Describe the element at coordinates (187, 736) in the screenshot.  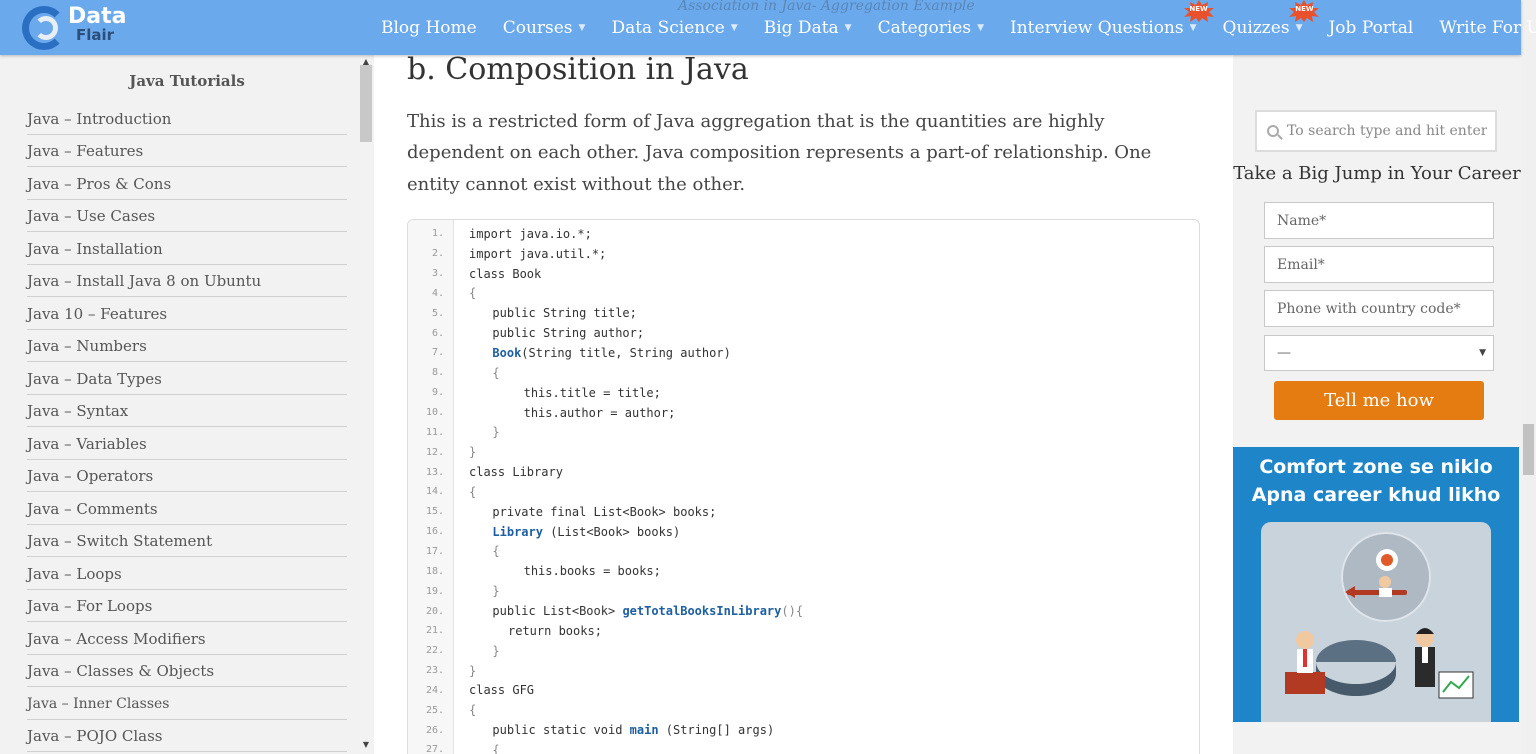
I see `sidebar-item: Java – POJO Class` at that location.